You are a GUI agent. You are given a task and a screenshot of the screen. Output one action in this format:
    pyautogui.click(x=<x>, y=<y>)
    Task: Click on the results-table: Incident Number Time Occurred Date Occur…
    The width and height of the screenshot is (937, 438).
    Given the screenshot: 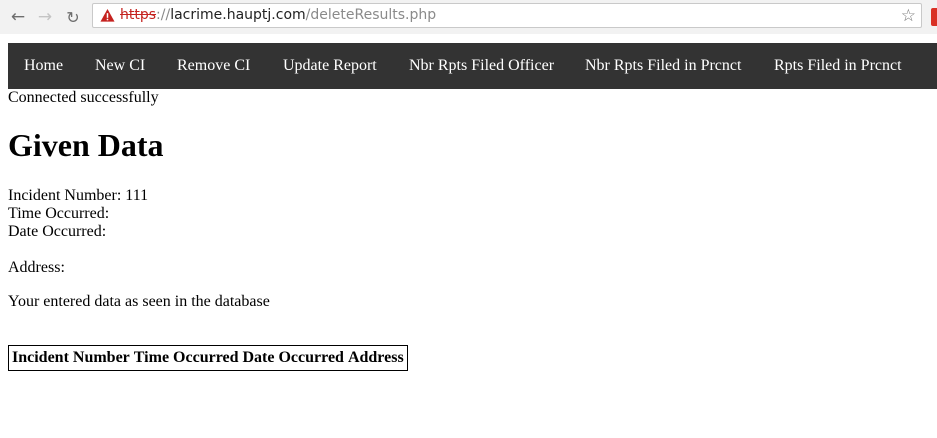 What is the action you would take?
    pyautogui.click(x=208, y=358)
    